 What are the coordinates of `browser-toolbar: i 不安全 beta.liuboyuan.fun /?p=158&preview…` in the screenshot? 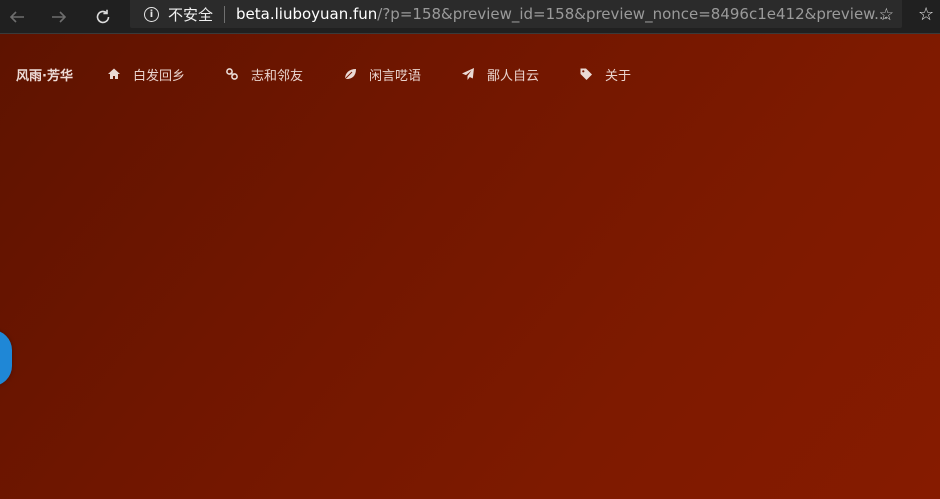 It's located at (470, 17).